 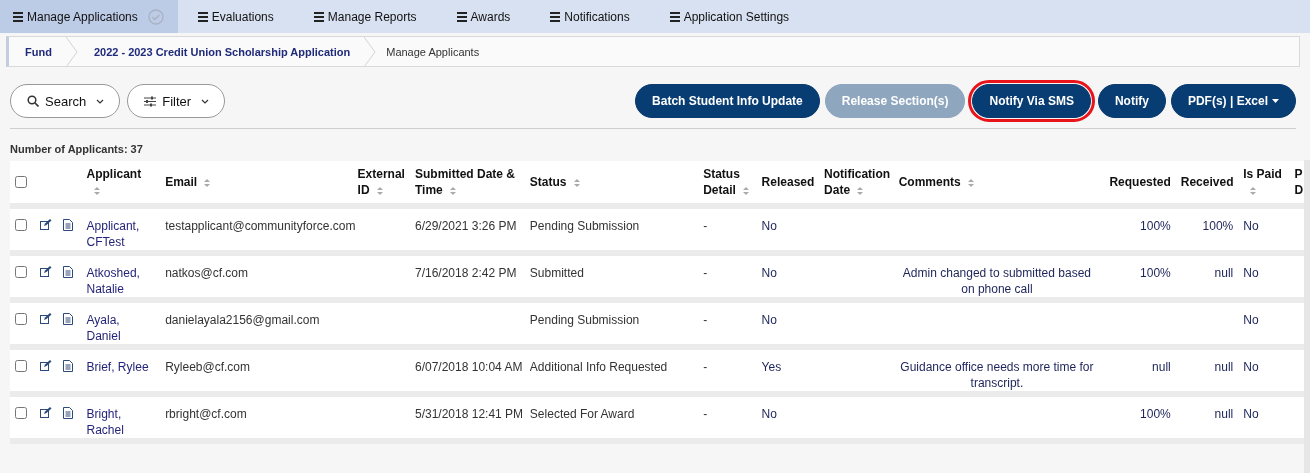 I want to click on column-header: Notification Date, so click(x=856, y=182).